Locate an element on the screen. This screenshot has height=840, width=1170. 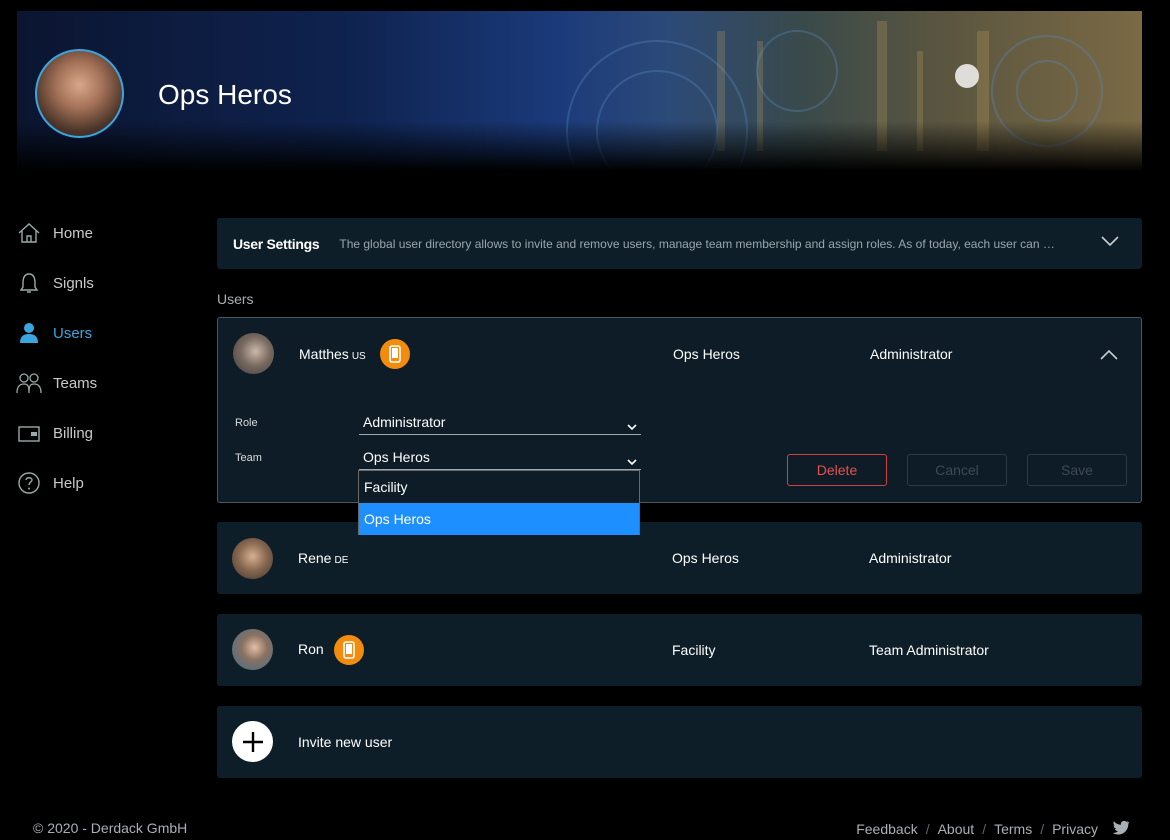
role-label: Role is located at coordinates (246, 423).